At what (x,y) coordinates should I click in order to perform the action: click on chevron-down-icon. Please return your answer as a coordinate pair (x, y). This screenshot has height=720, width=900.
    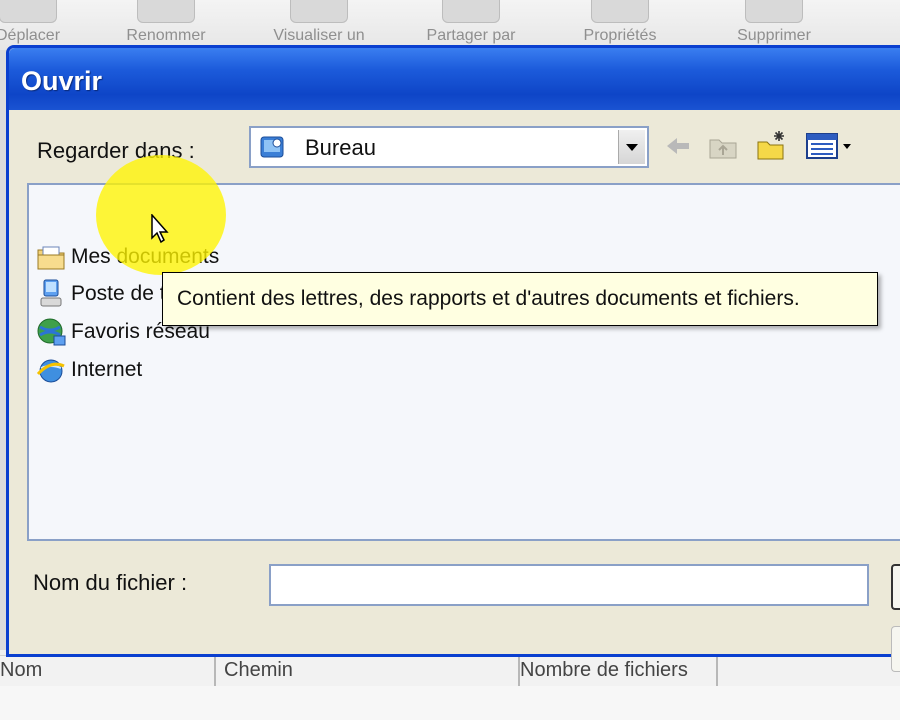
    Looking at the image, I should click on (631, 147).